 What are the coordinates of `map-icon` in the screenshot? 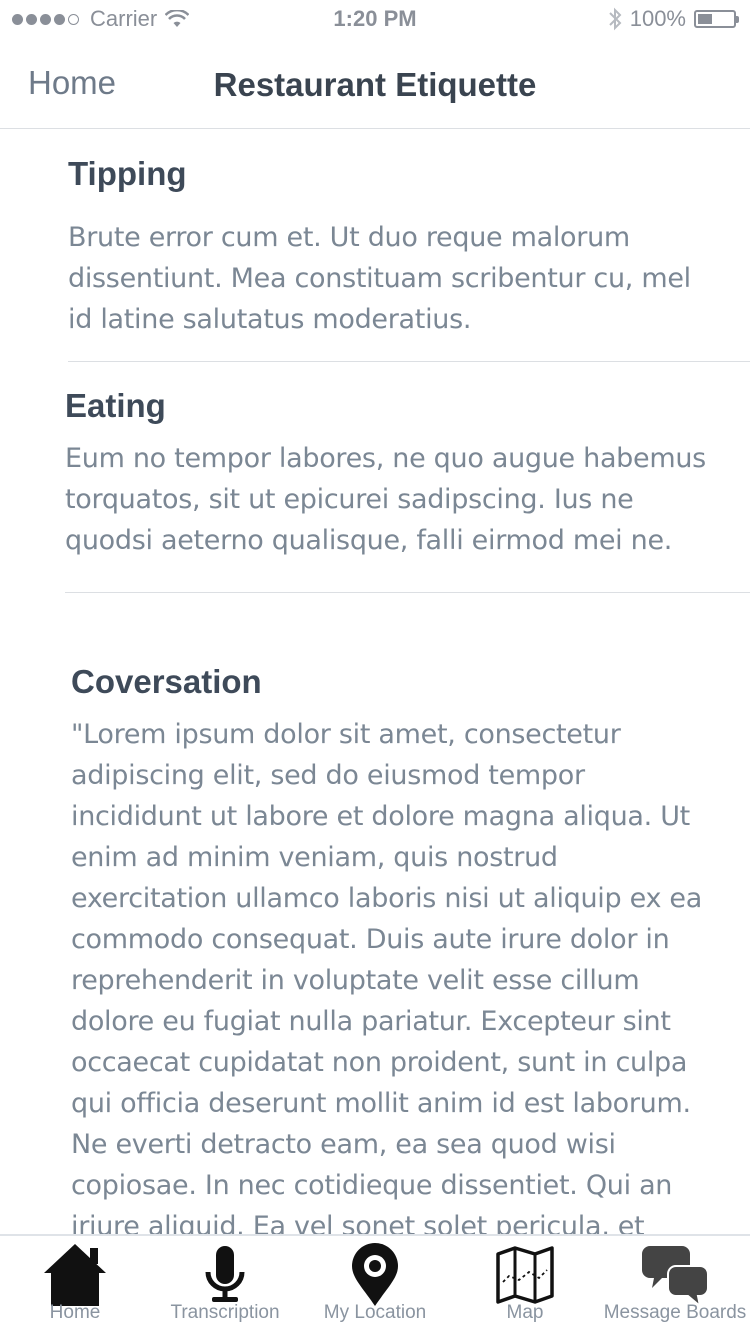 It's located at (525, 1275).